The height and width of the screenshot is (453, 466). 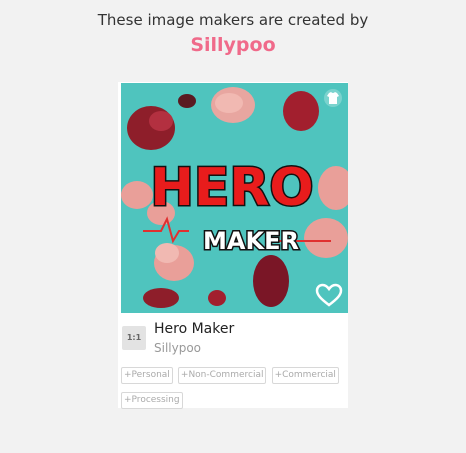 I want to click on image-text-hero: HERO, so click(x=231, y=188).